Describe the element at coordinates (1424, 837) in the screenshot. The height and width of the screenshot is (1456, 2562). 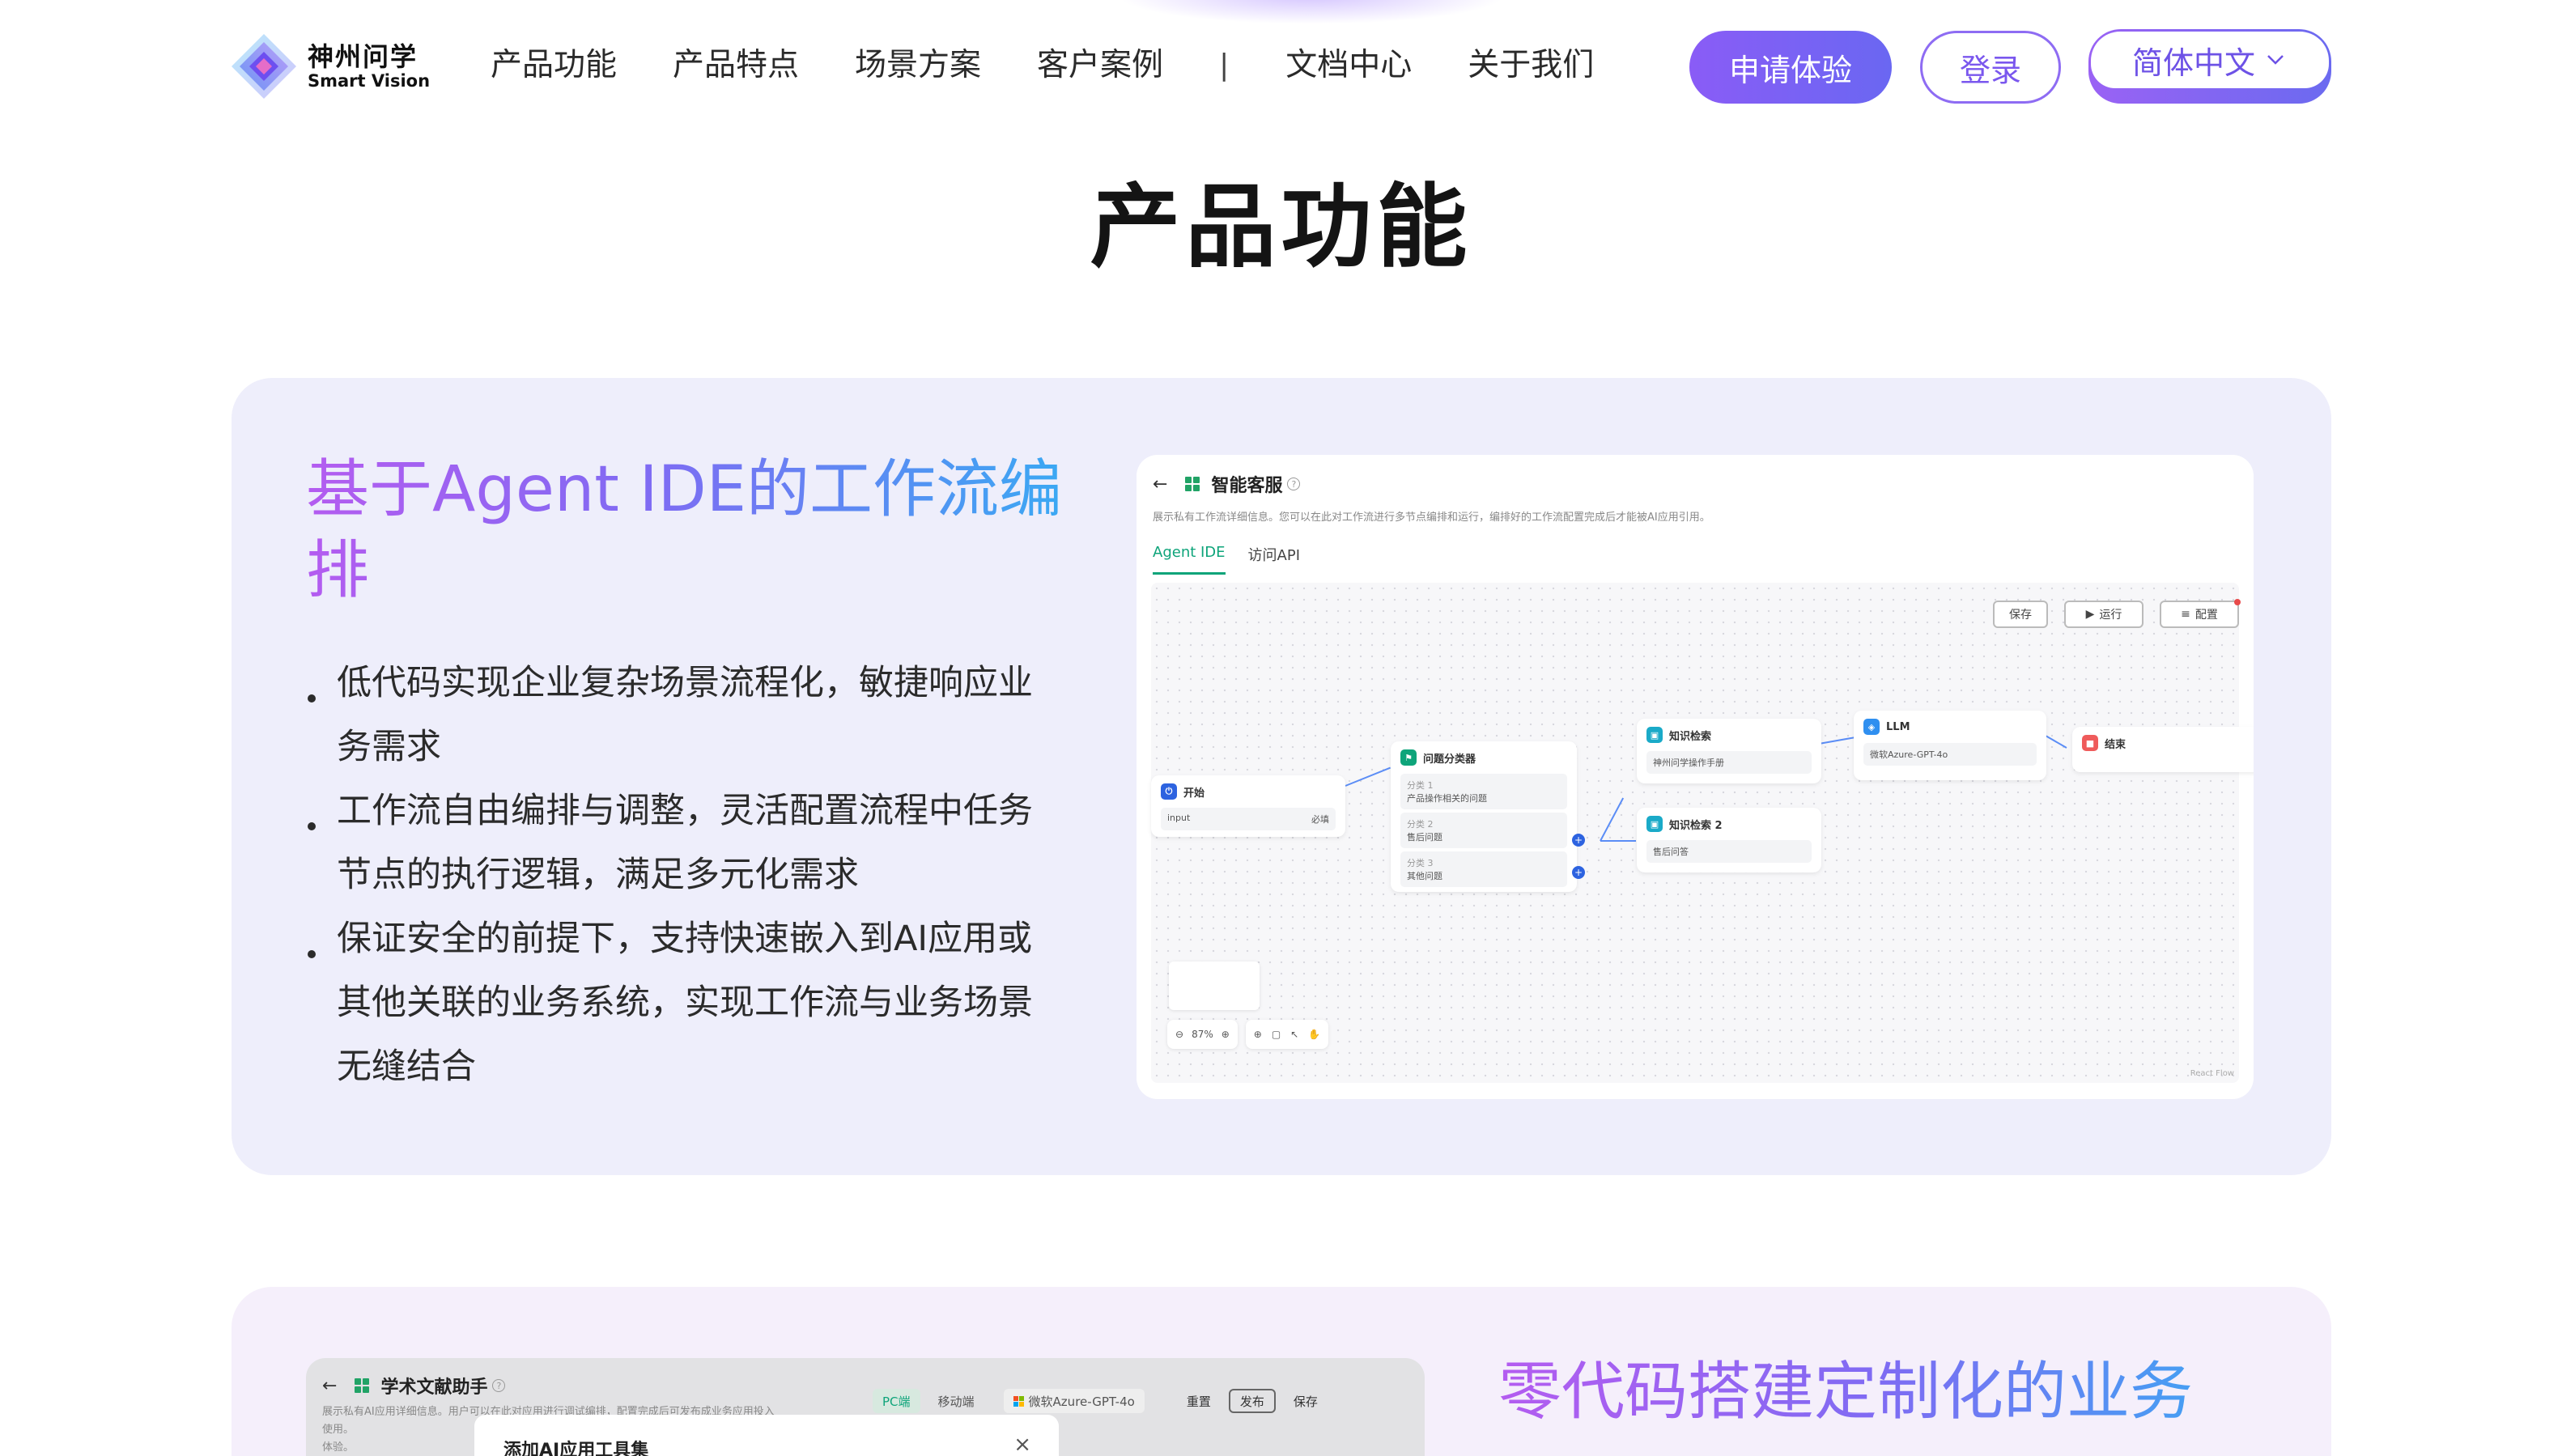
I see `class-value: 售后问题` at that location.